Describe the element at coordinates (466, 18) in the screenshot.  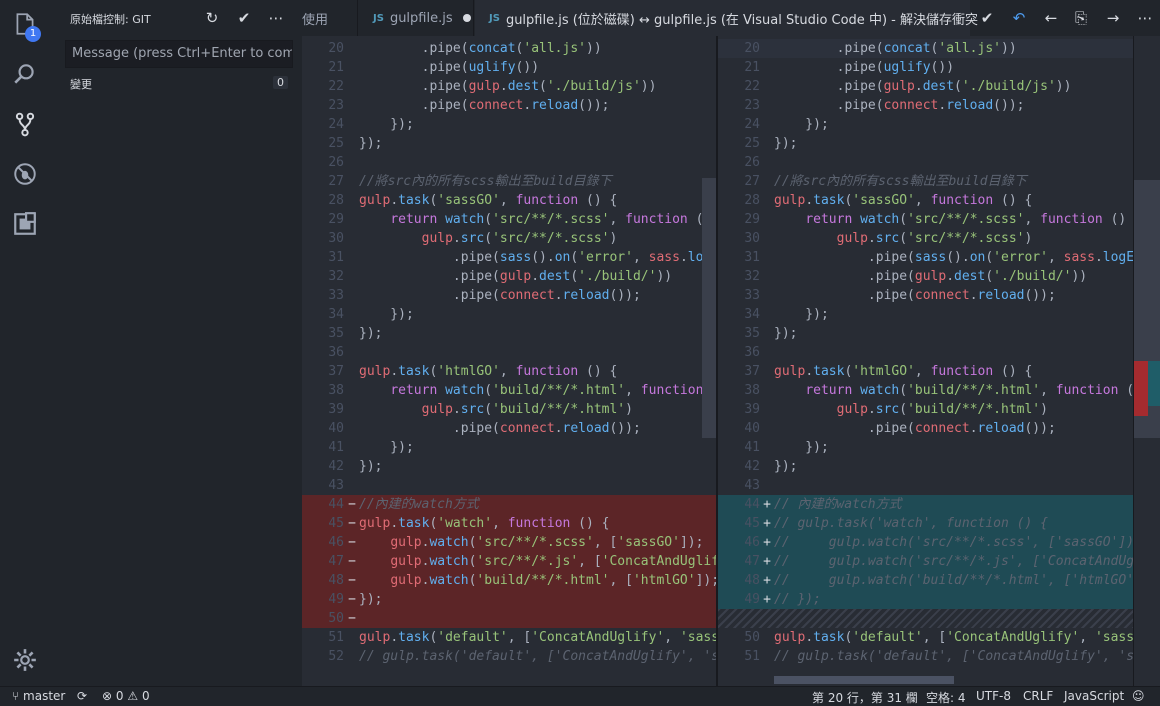
I see `unsaved-dot-icon` at that location.